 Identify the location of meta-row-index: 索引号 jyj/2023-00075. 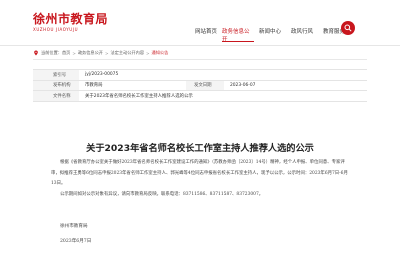
(200, 75).